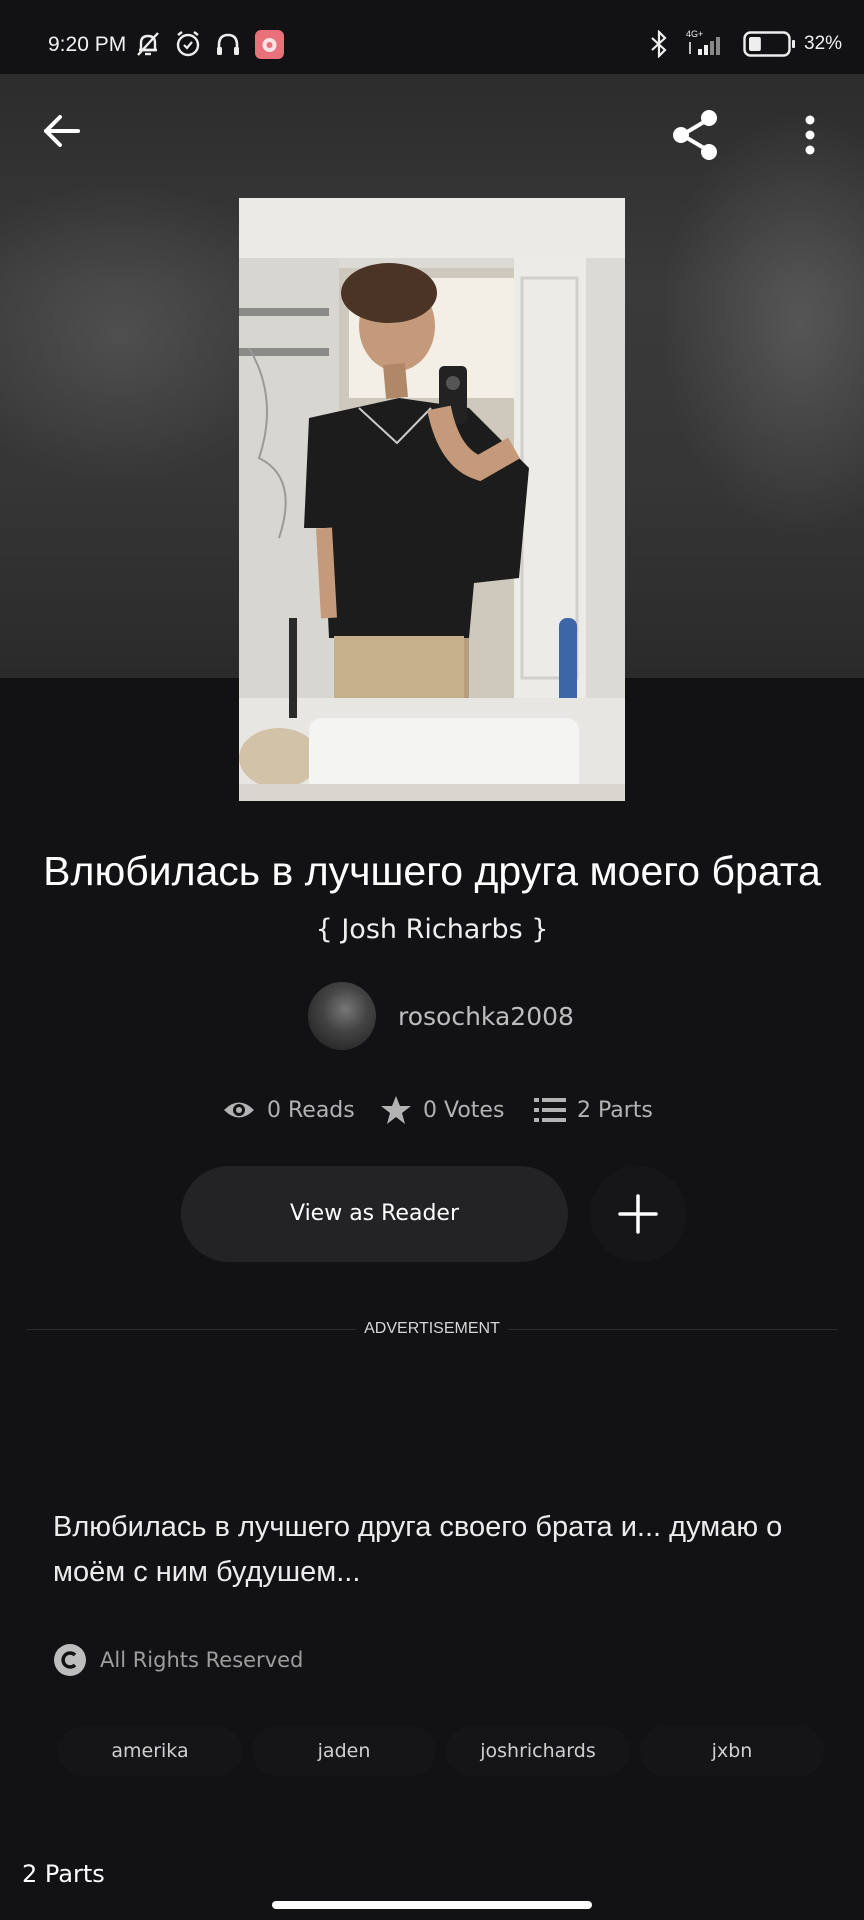 Image resolution: width=864 pixels, height=1920 pixels. Describe the element at coordinates (432, 499) in the screenshot. I see `story-cover-image` at that location.